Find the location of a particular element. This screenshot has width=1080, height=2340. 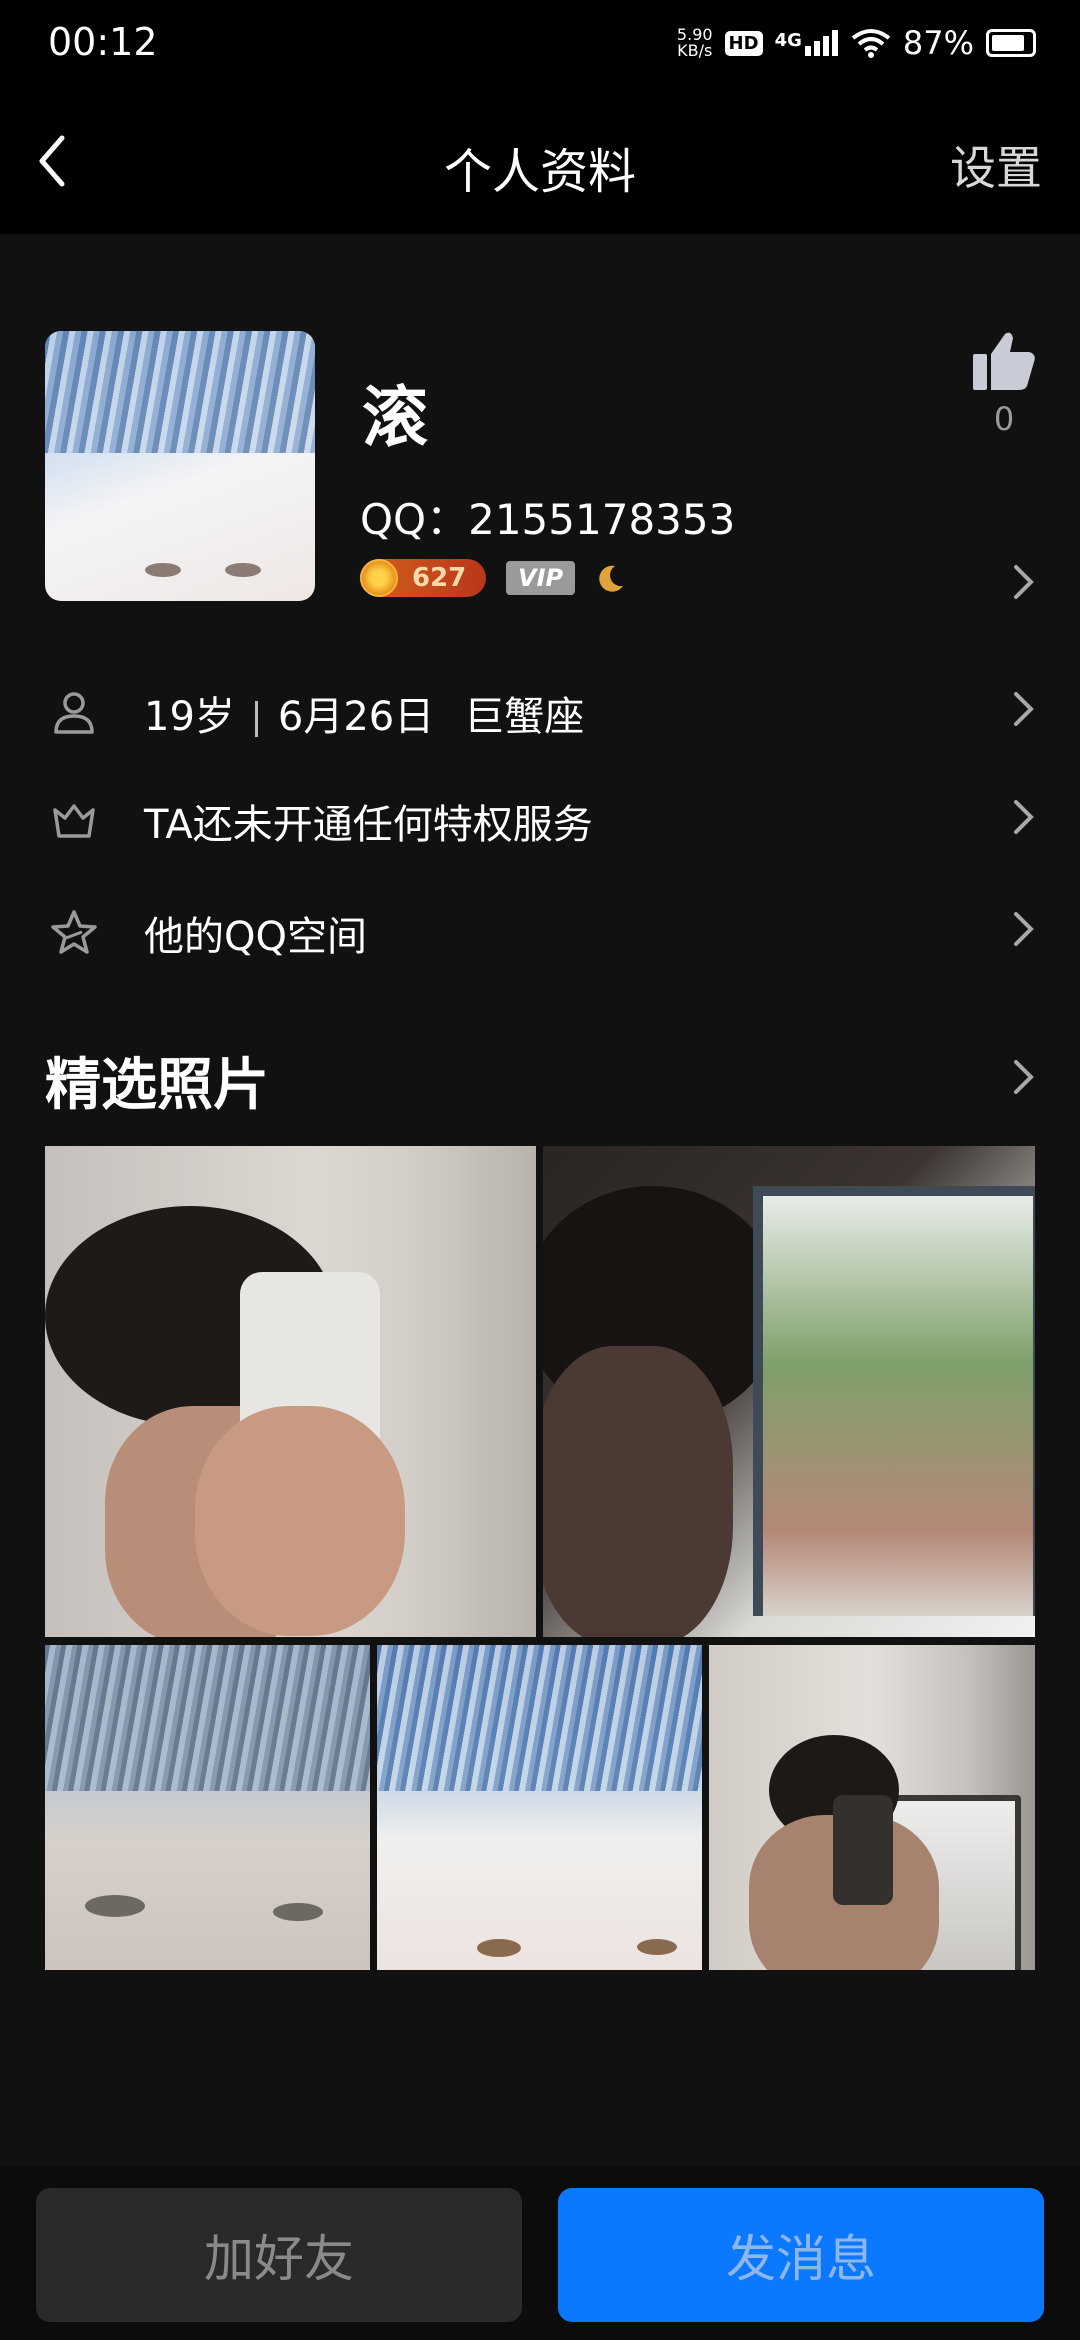

bottom-action-bar: 加好友 发消息 is located at coordinates (540, 2253).